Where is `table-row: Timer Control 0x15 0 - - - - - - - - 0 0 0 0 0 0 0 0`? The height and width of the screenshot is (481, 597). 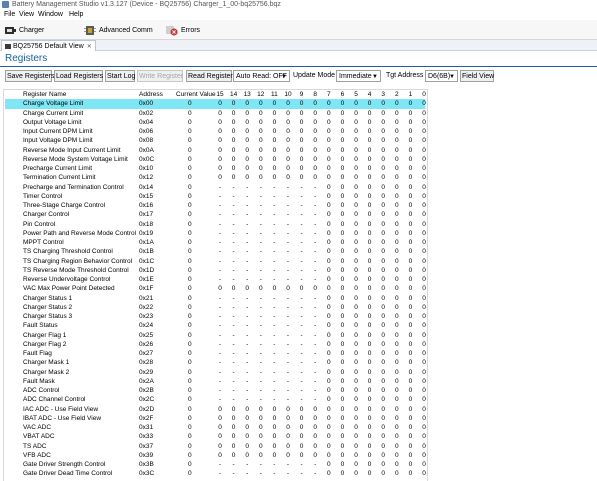
table-row: Timer Control 0x15 0 - - - - - - - - 0 0 0 0 0 0 0 0 is located at coordinates (215, 196).